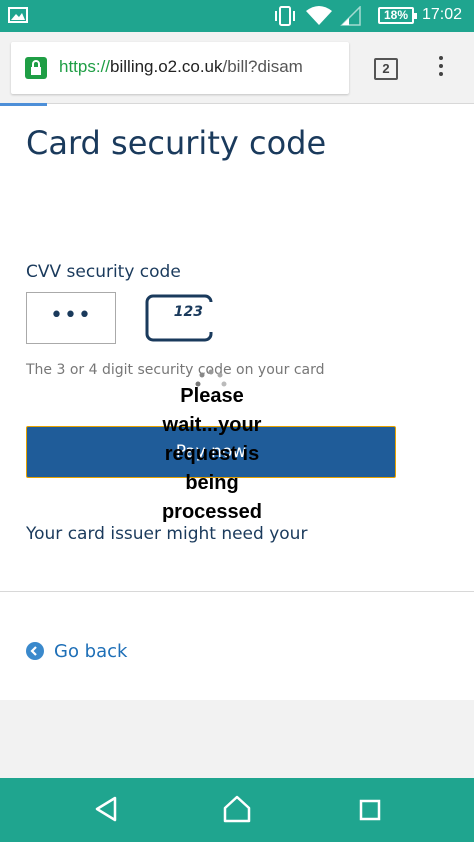 This screenshot has width=474, height=842. I want to click on signal-icon, so click(350, 16).